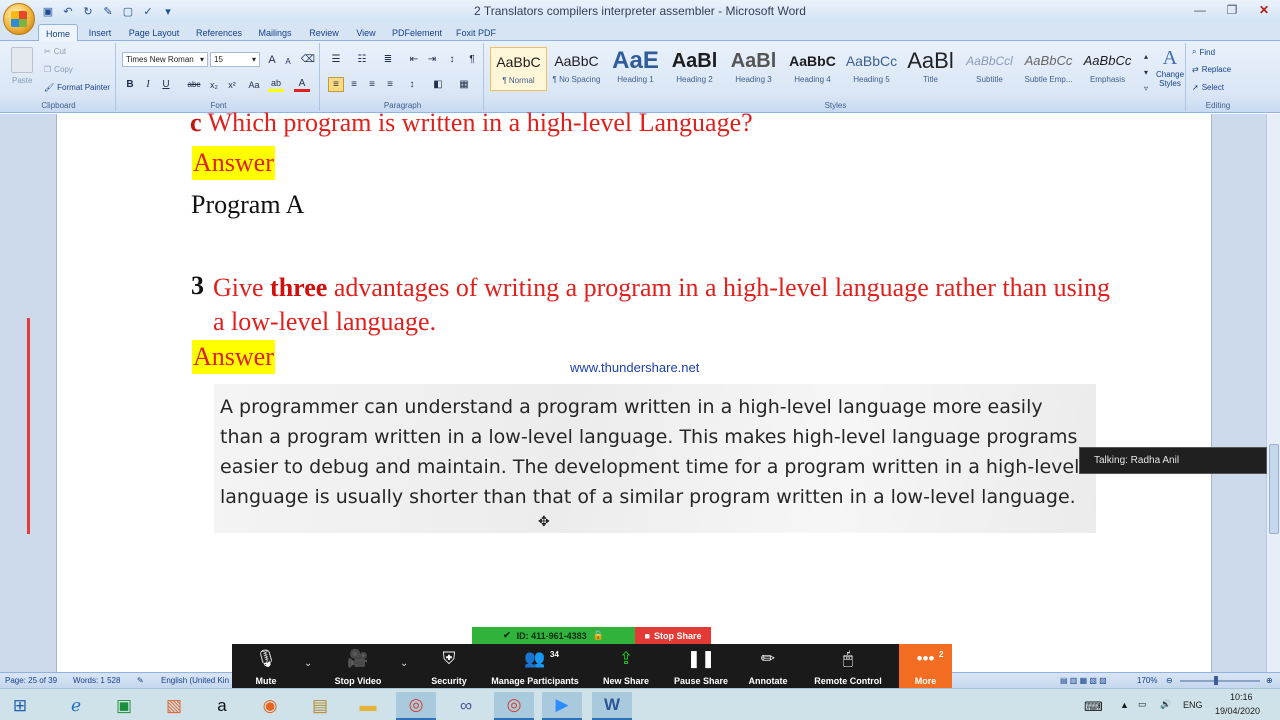 Image resolution: width=1280 pixels, height=720 pixels. What do you see at coordinates (366, 32) in the screenshot?
I see `tab-view: View` at bounding box center [366, 32].